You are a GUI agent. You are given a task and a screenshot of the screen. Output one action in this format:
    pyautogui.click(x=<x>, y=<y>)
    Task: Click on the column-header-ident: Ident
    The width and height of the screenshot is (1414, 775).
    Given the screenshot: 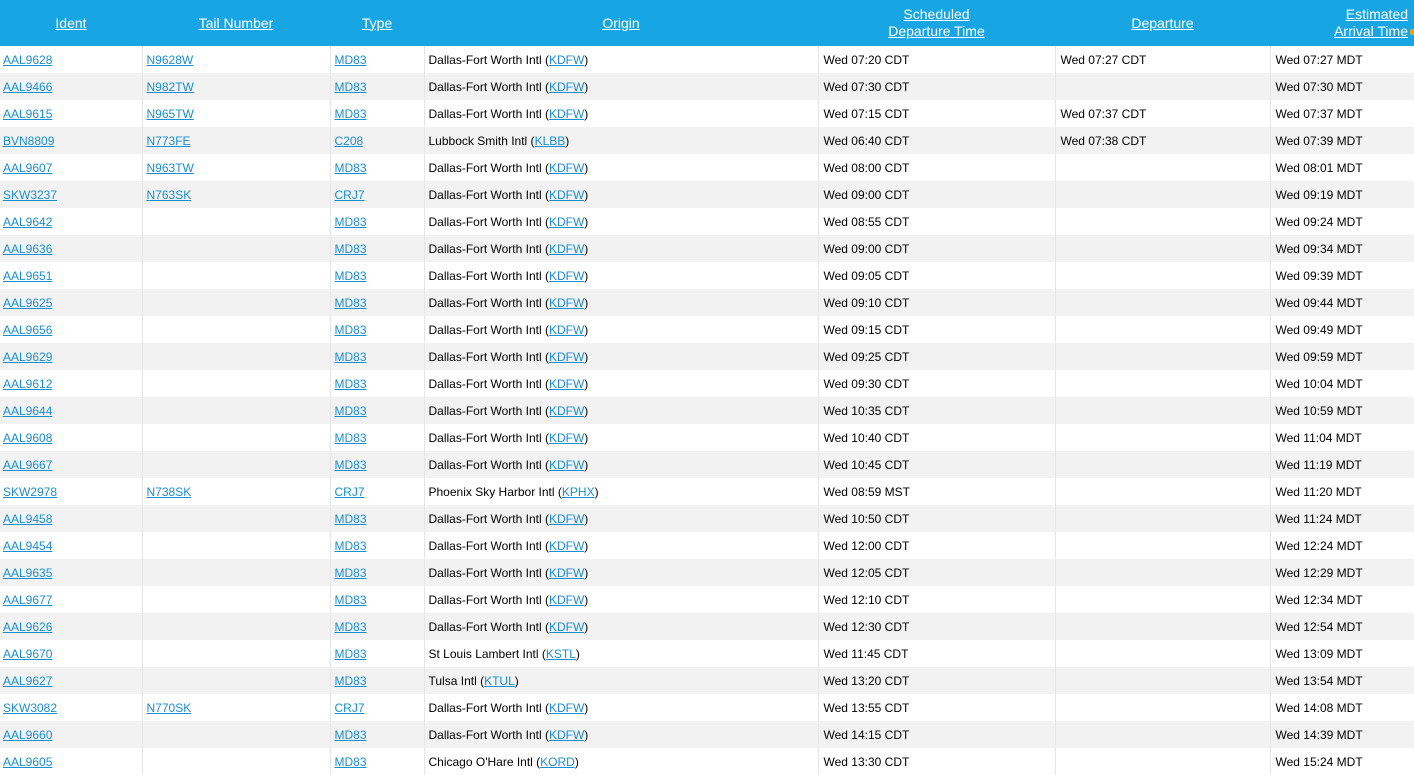 What is the action you would take?
    pyautogui.click(x=71, y=23)
    